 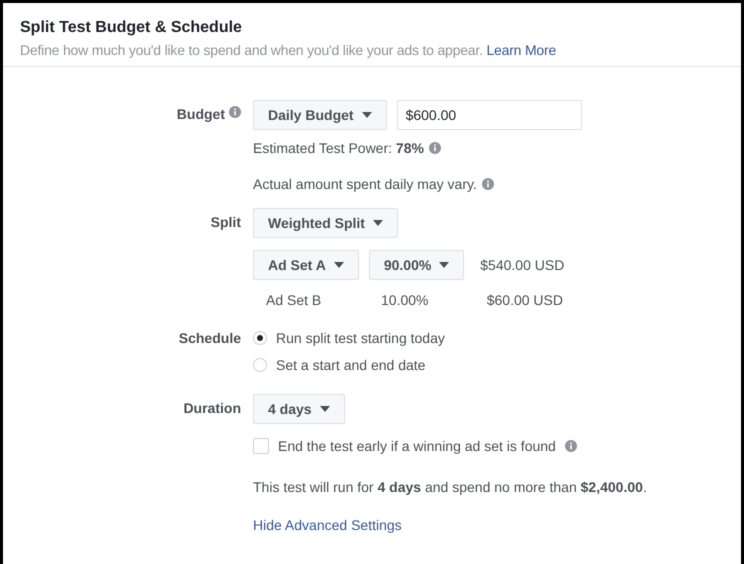 I want to click on section-description: Define how much you'd like to spend and when you'd like your ads to appear. Learn More, so click(x=289, y=50).